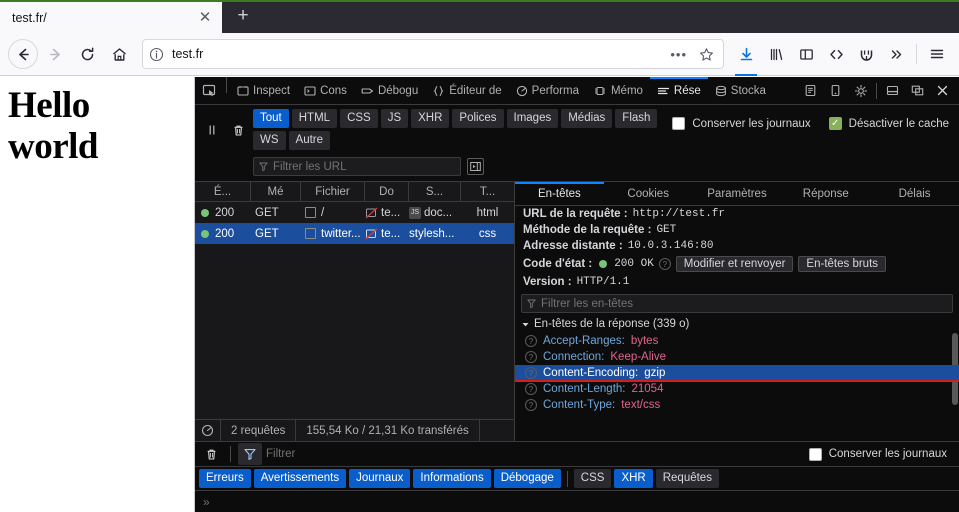 The image size is (959, 512). I want to click on filter-chip-ws: WS, so click(269, 140).